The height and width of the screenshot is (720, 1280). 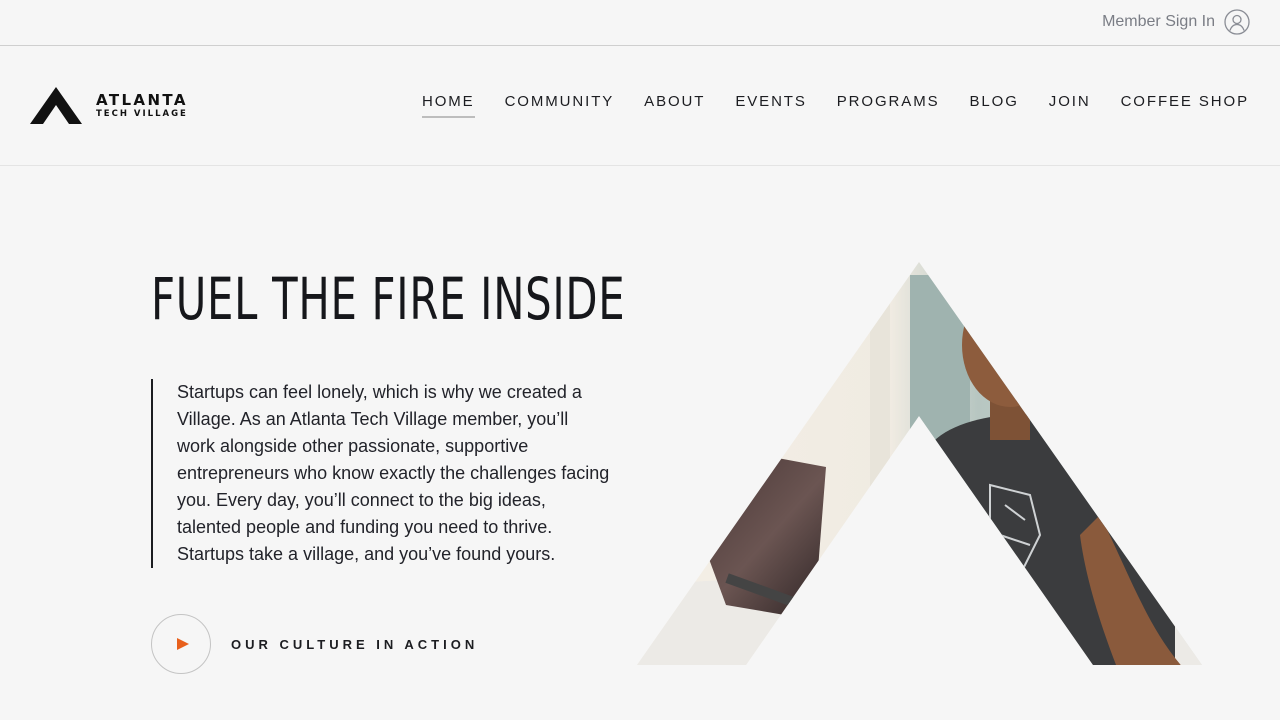 I want to click on nav-item-community: COMMUNITY, so click(x=560, y=105).